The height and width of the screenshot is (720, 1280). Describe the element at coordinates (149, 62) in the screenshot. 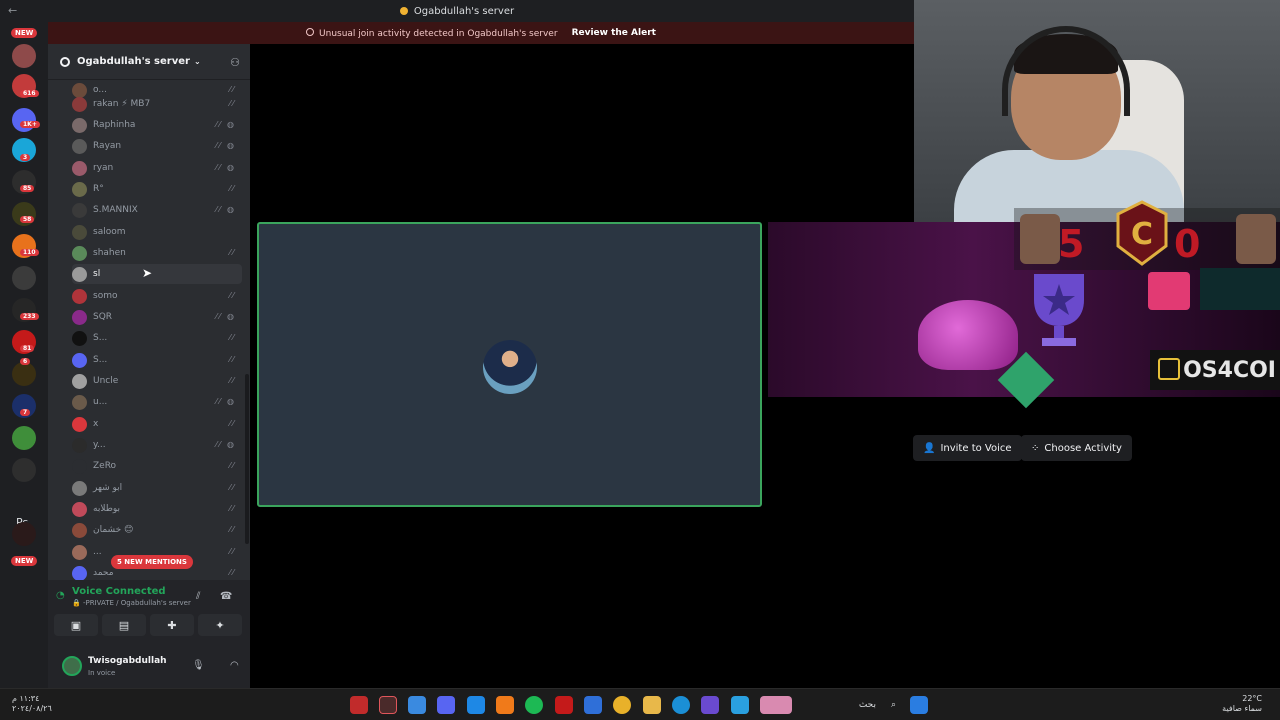

I see `server-header: Ogabdullah's server ⌄ ⚇` at that location.